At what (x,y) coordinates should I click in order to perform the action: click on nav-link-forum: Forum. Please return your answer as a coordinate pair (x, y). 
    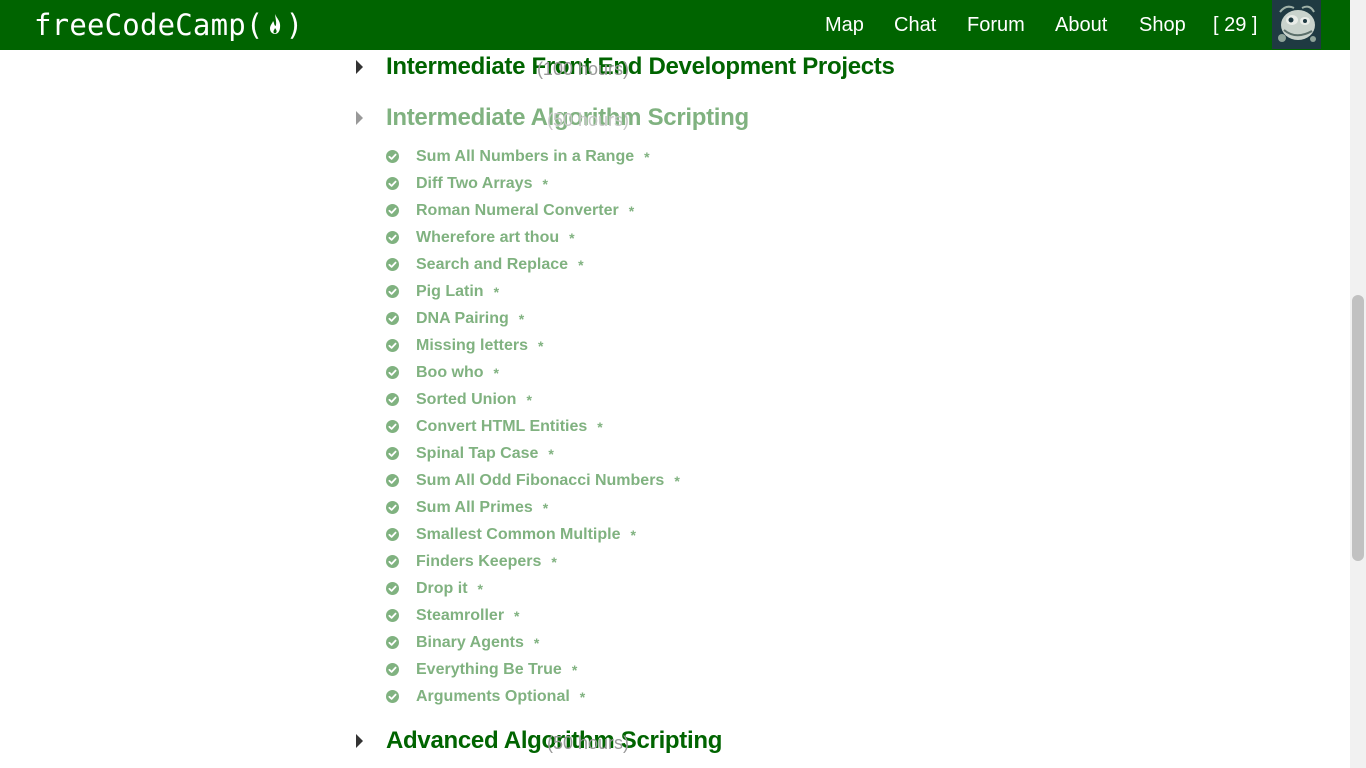
    Looking at the image, I should click on (996, 25).